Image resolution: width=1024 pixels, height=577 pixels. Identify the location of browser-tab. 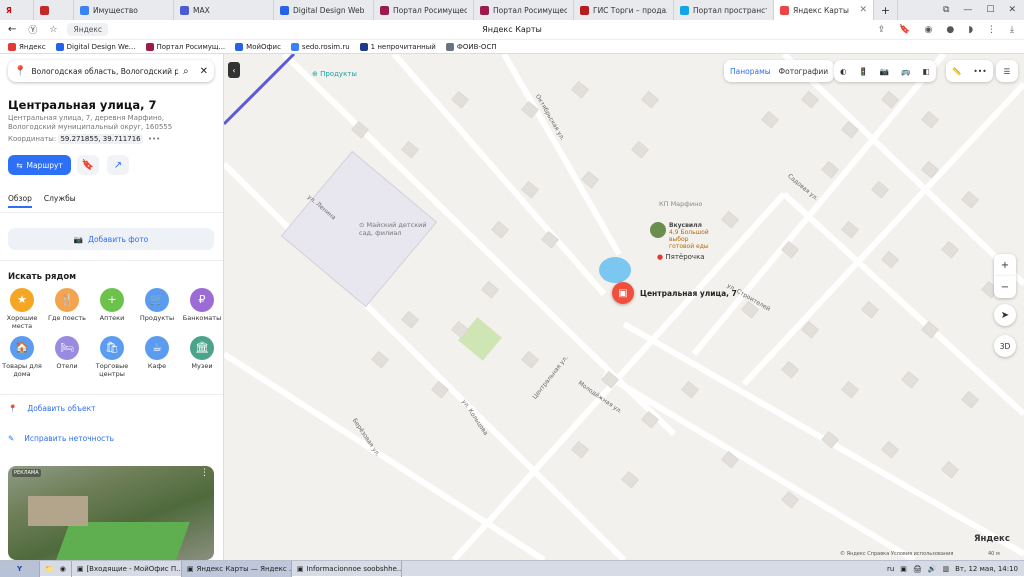
(54, 10).